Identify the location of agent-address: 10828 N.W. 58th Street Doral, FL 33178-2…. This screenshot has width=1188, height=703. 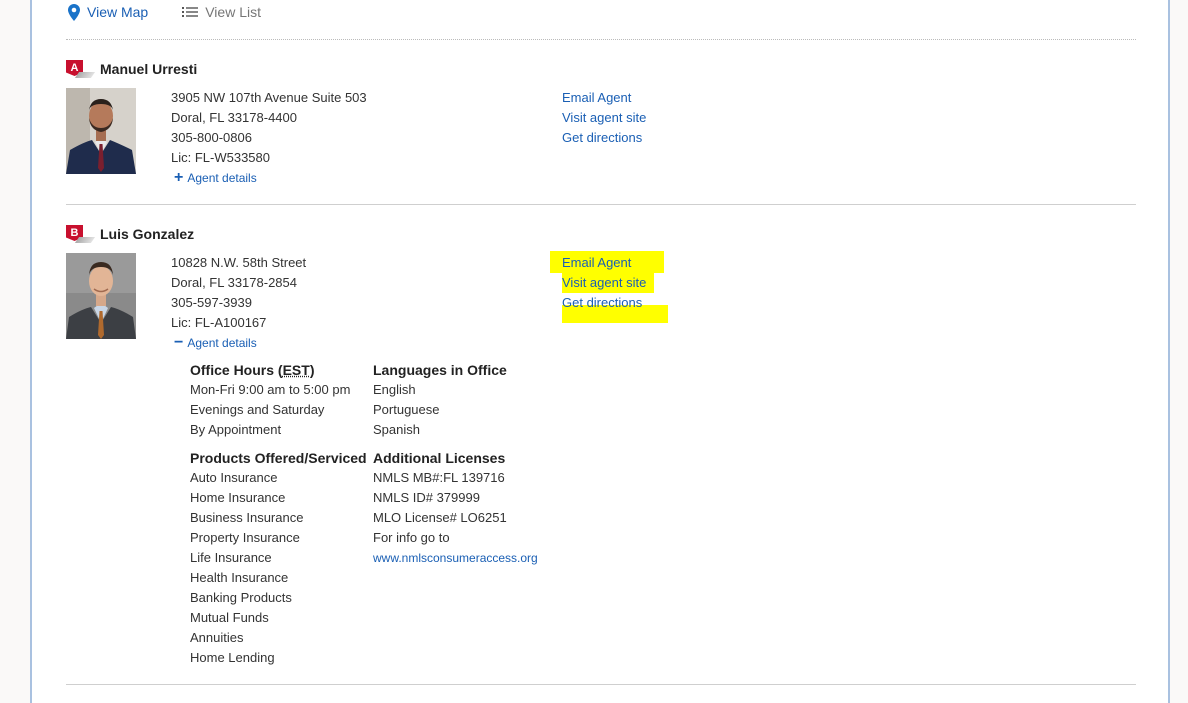
(238, 293).